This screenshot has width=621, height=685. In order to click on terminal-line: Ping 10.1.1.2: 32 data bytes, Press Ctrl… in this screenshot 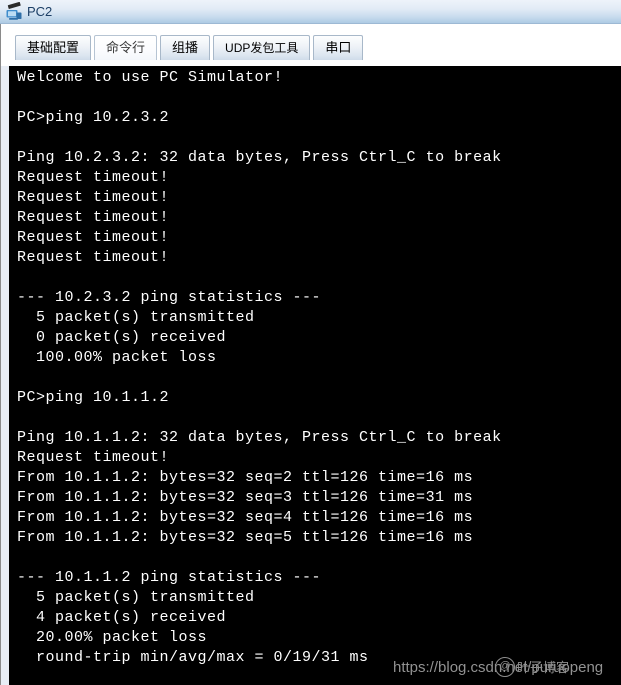, I will do `click(259, 437)`.